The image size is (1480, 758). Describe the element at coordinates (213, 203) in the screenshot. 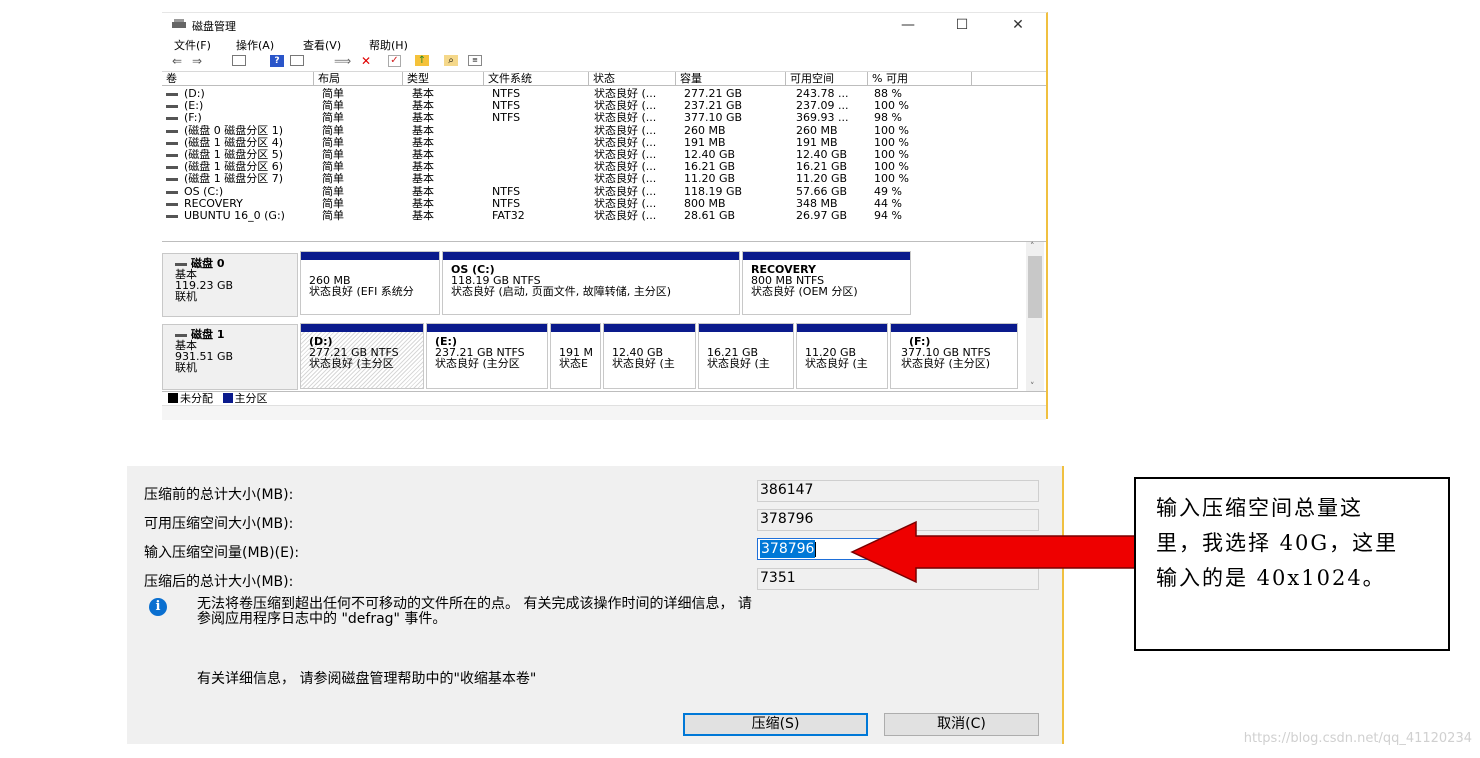

I see `cell-volume: RECOVERY` at that location.